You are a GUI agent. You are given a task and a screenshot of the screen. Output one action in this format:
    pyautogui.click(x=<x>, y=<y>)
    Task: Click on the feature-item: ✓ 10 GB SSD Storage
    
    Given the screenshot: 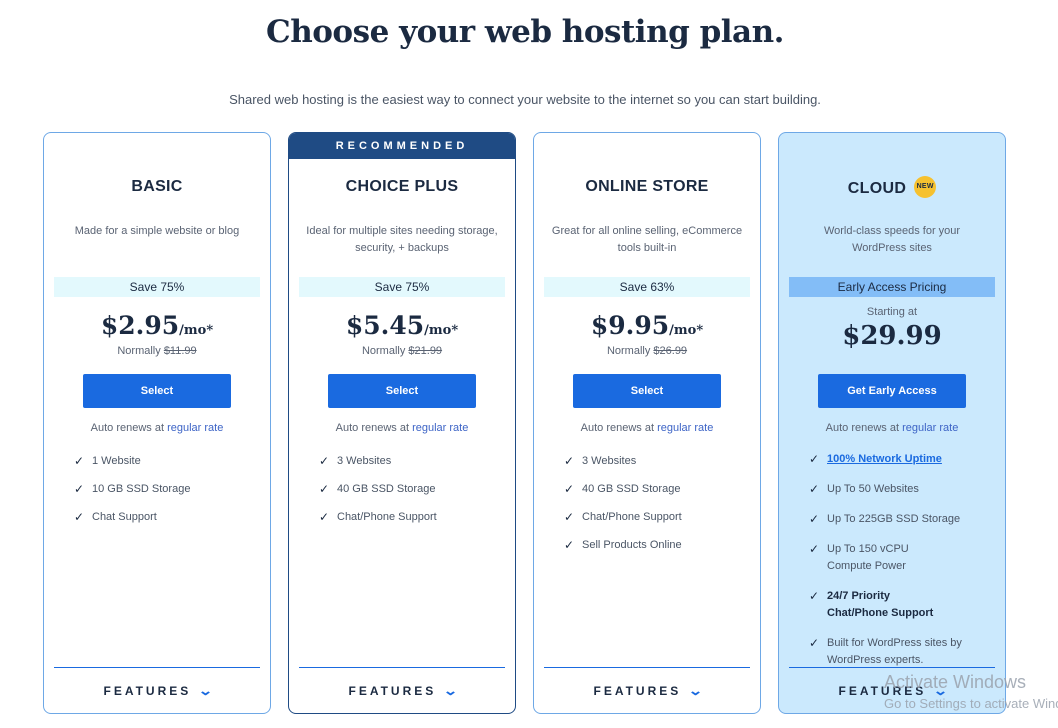 What is the action you would take?
    pyautogui.click(x=132, y=489)
    